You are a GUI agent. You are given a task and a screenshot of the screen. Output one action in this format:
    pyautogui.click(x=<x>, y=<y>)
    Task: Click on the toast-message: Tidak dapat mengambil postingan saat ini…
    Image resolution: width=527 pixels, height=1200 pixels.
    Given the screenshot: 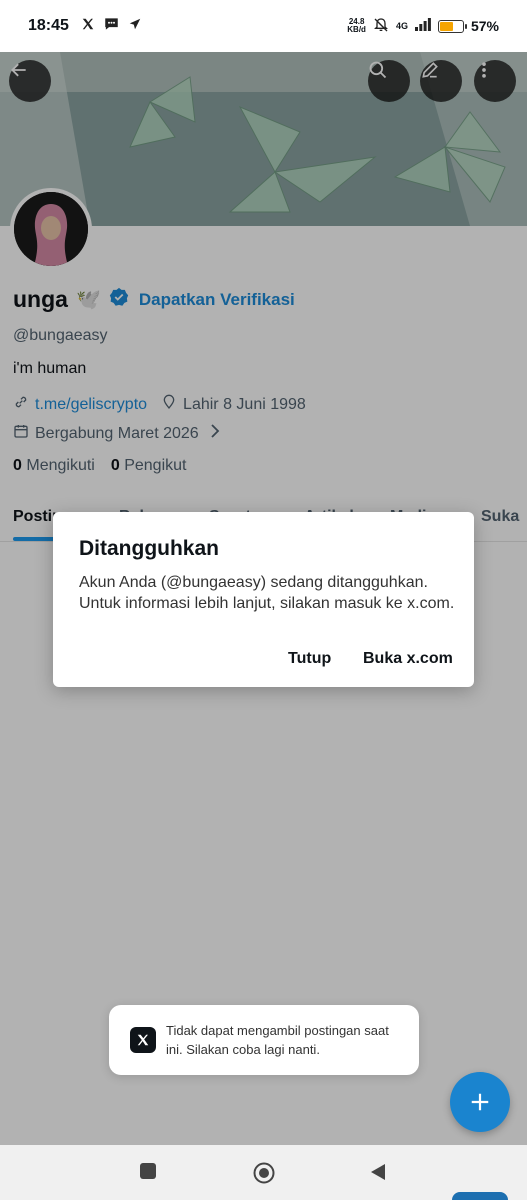 What is the action you would take?
    pyautogui.click(x=277, y=1040)
    